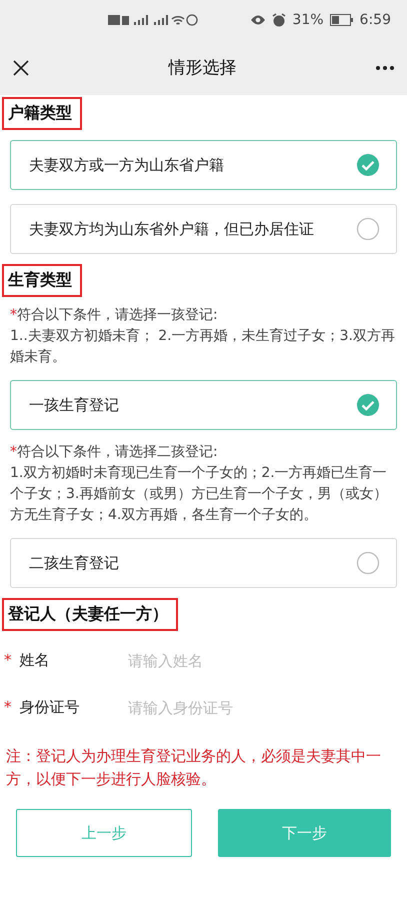 This screenshot has height=904, width=407. Describe the element at coordinates (153, 20) in the screenshot. I see `signal-icon` at that location.